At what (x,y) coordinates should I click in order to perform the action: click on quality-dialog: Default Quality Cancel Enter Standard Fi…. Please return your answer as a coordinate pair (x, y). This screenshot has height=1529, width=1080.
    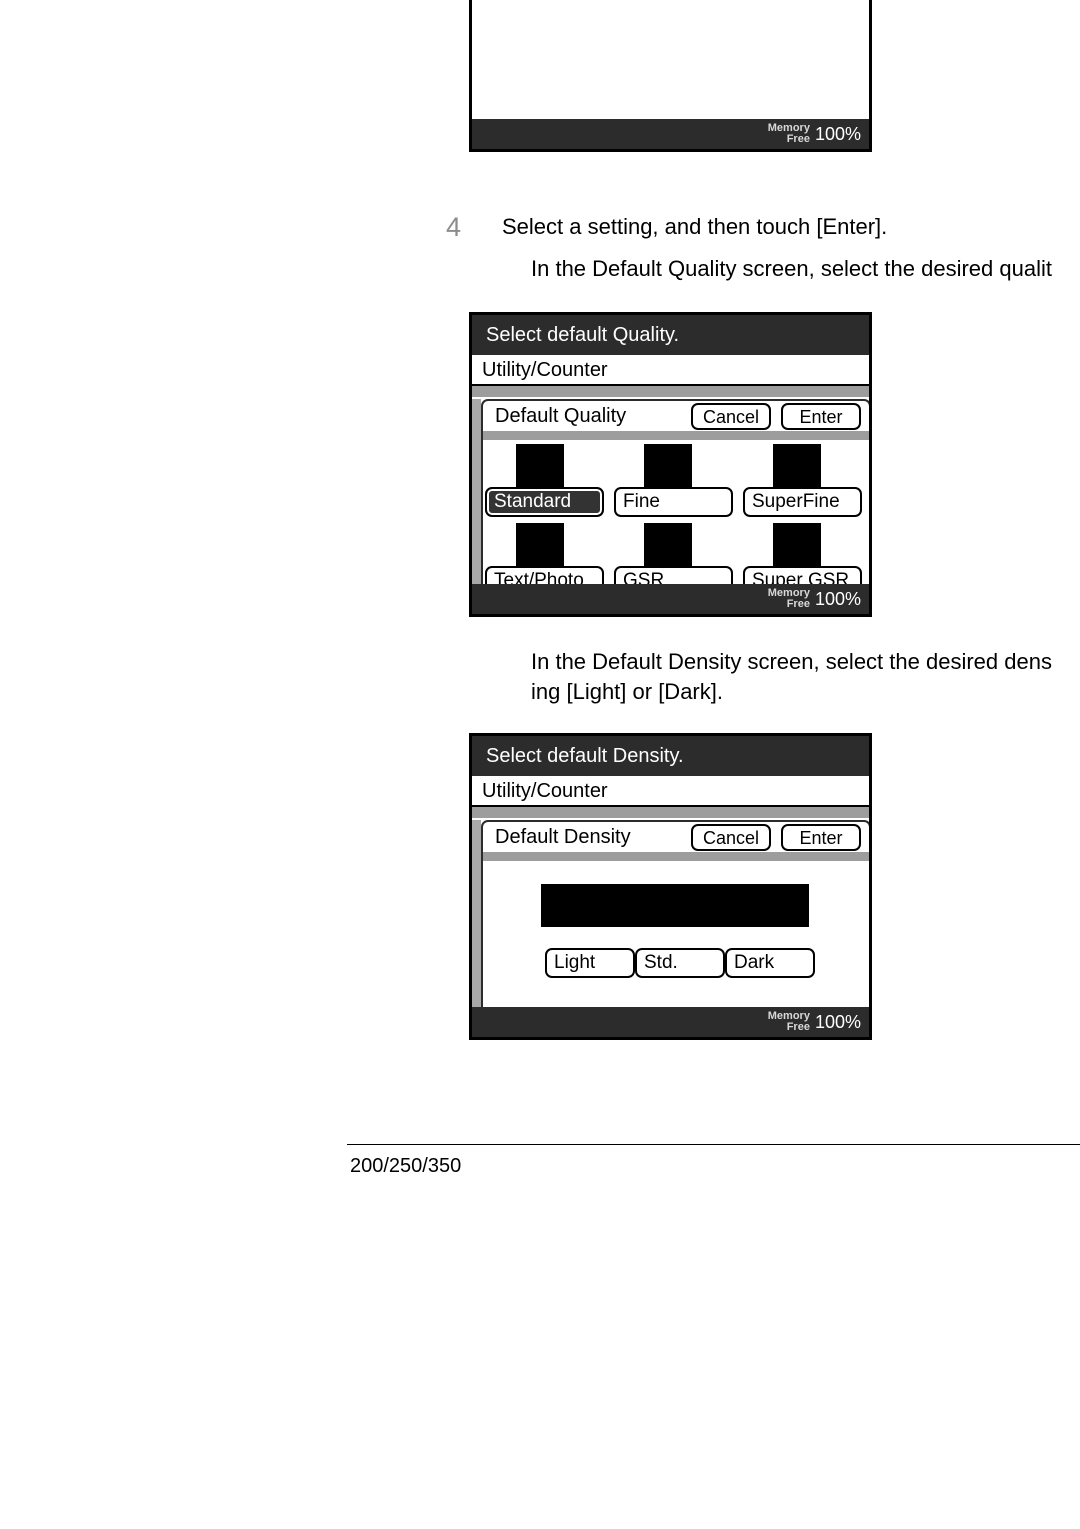
    Looking at the image, I should click on (675, 497).